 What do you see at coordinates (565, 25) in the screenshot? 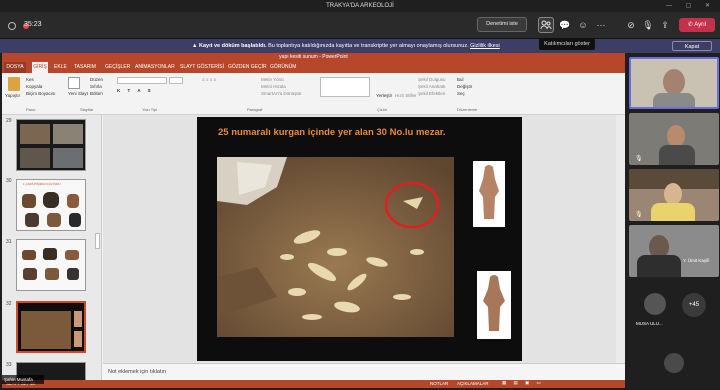
I see `chat-icon: 💬` at bounding box center [565, 25].